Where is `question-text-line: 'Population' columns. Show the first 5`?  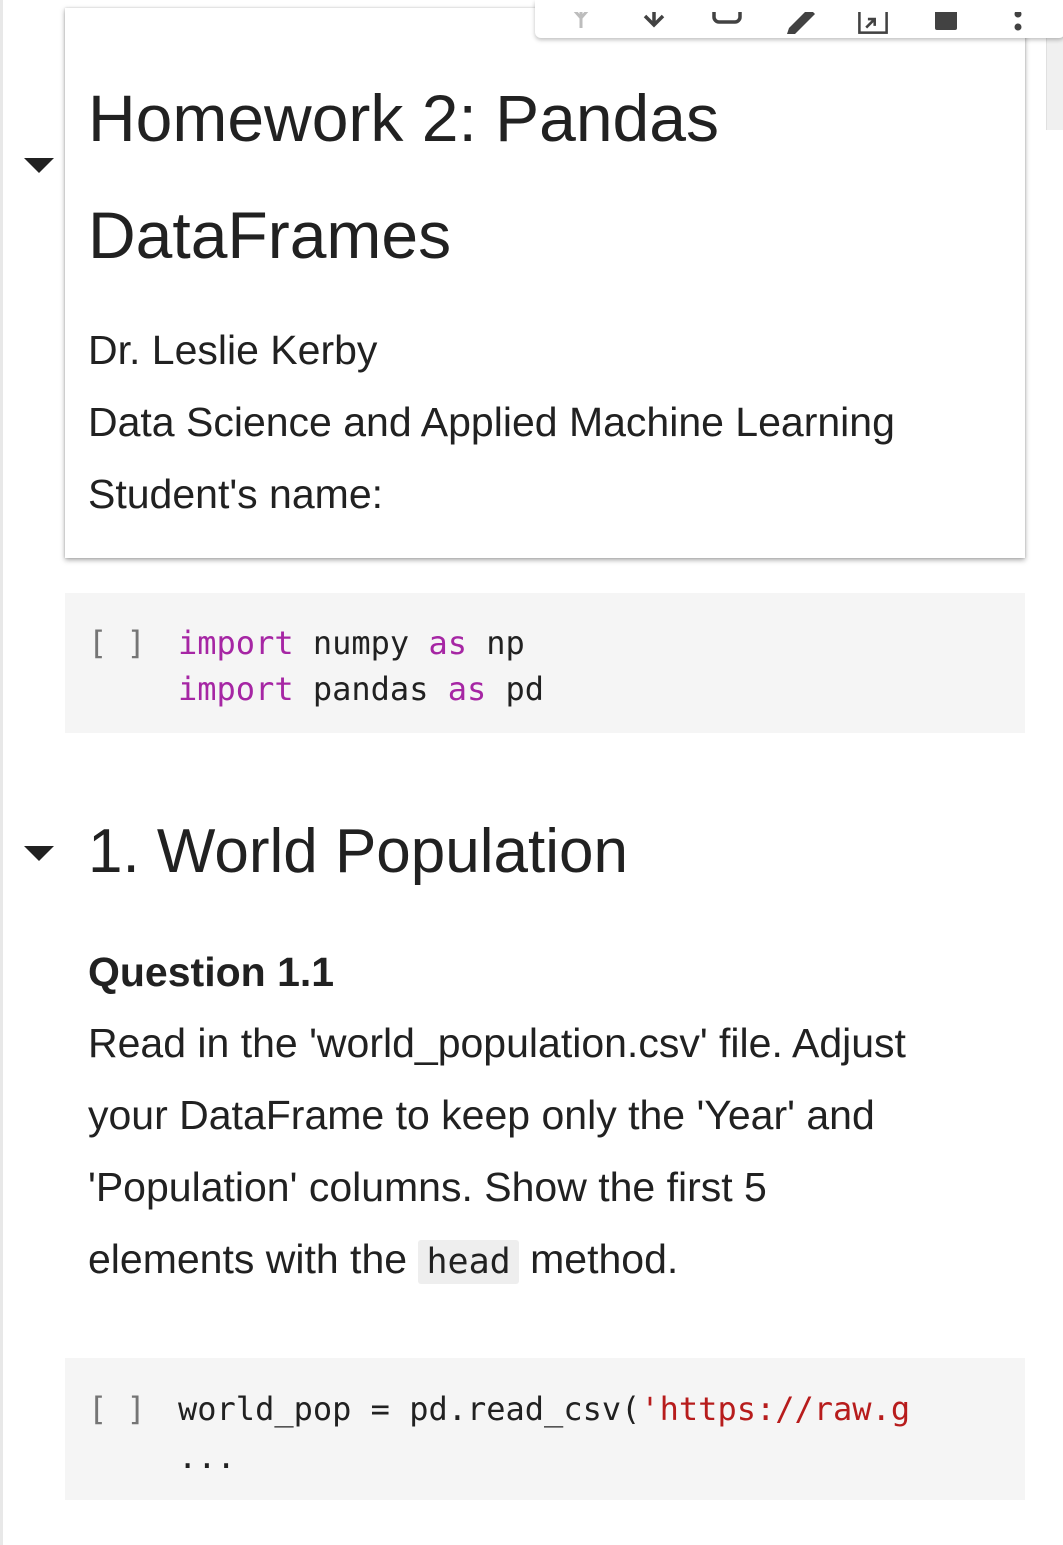
question-text-line: 'Population' columns. Show the first 5 is located at coordinates (427, 1187).